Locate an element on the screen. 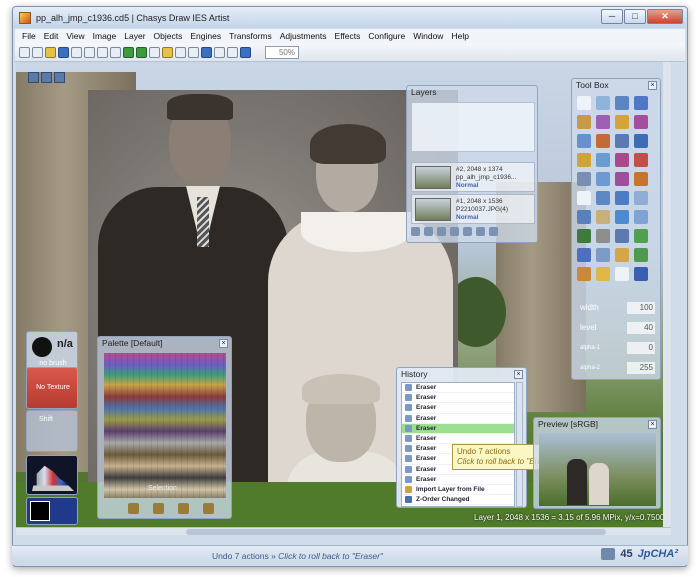 This screenshot has width=700, height=577. crop-tool-icon is located at coordinates (584, 217).